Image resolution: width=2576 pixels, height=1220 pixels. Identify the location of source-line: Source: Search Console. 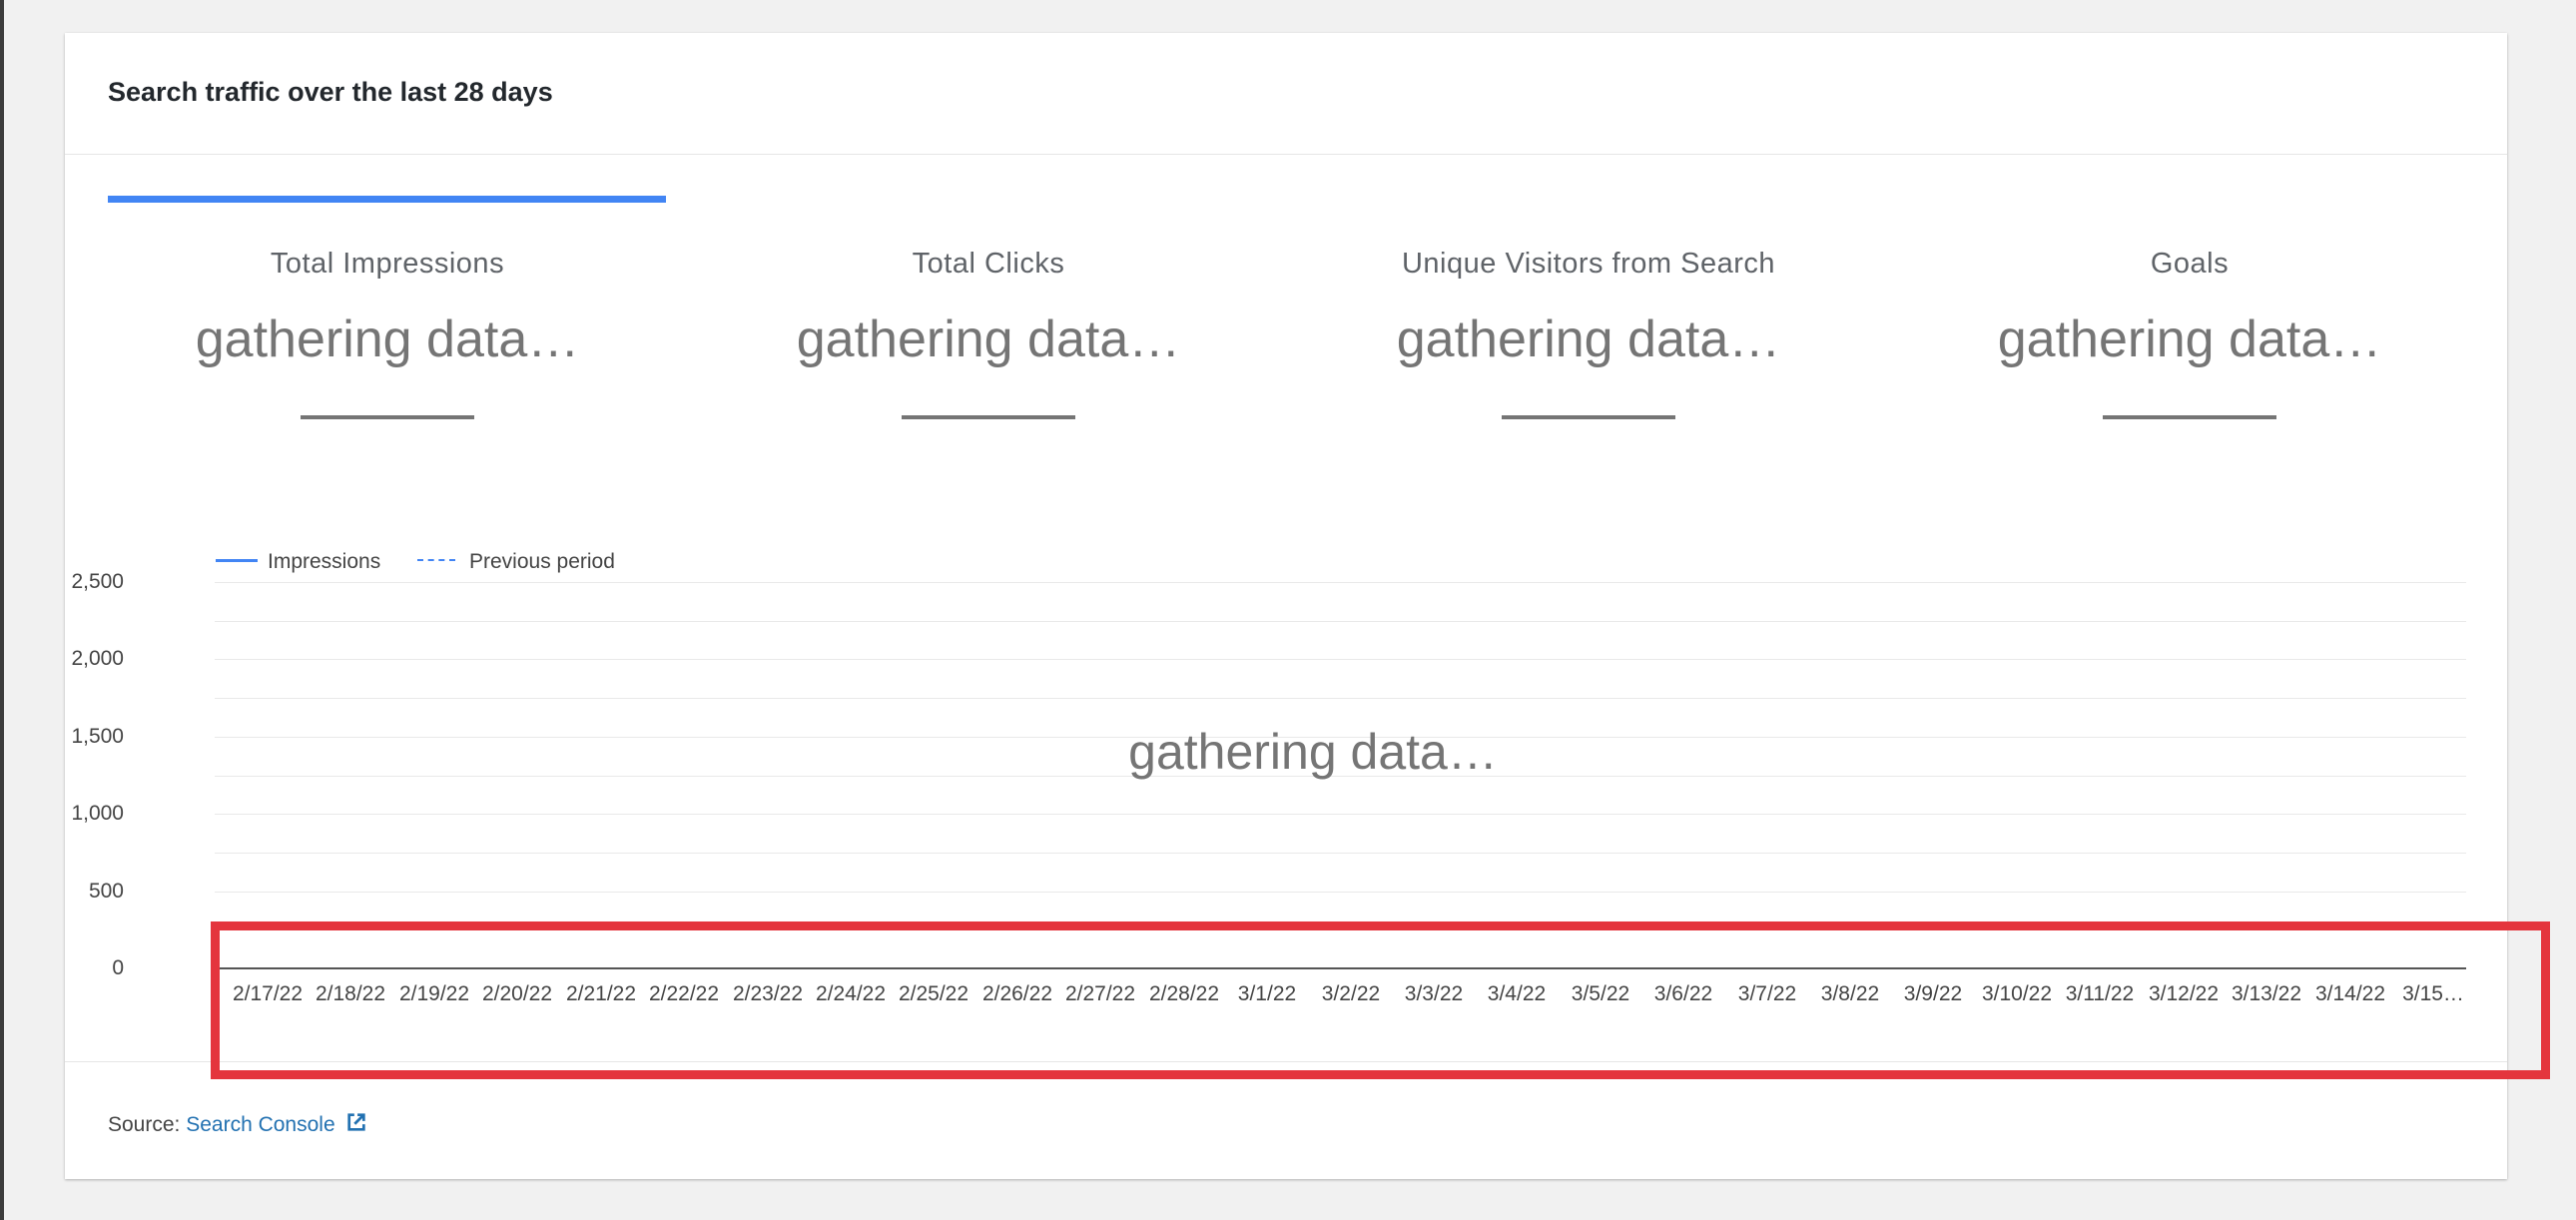
(238, 1125).